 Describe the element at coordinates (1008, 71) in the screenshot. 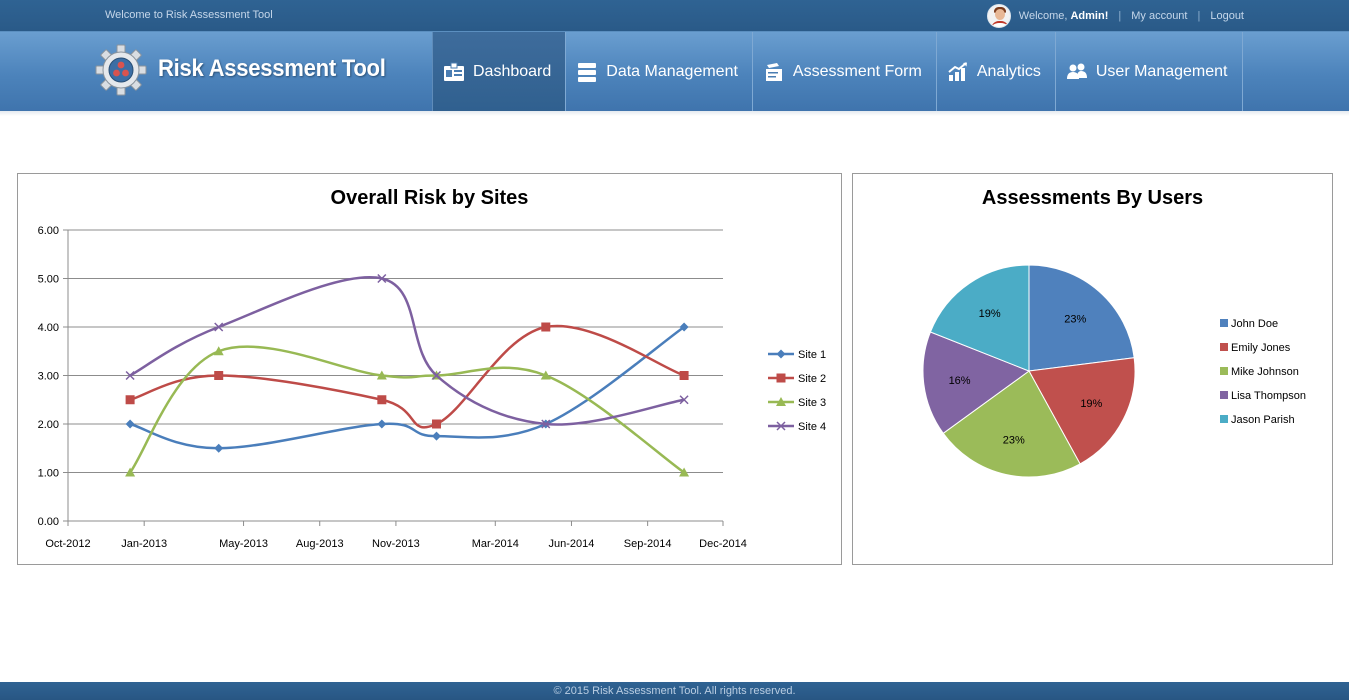

I see `nav-label: Analytics` at that location.